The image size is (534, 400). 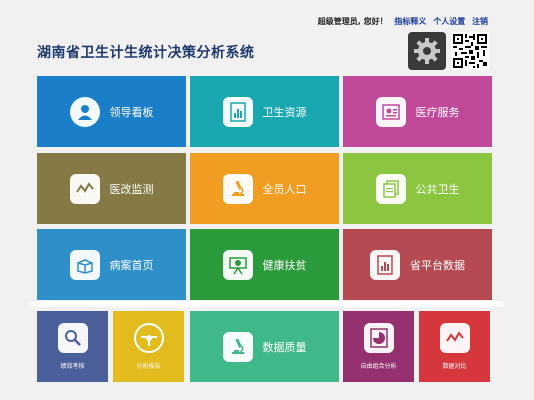 I want to click on tile-analysis-report: 分析报告, so click(x=148, y=346).